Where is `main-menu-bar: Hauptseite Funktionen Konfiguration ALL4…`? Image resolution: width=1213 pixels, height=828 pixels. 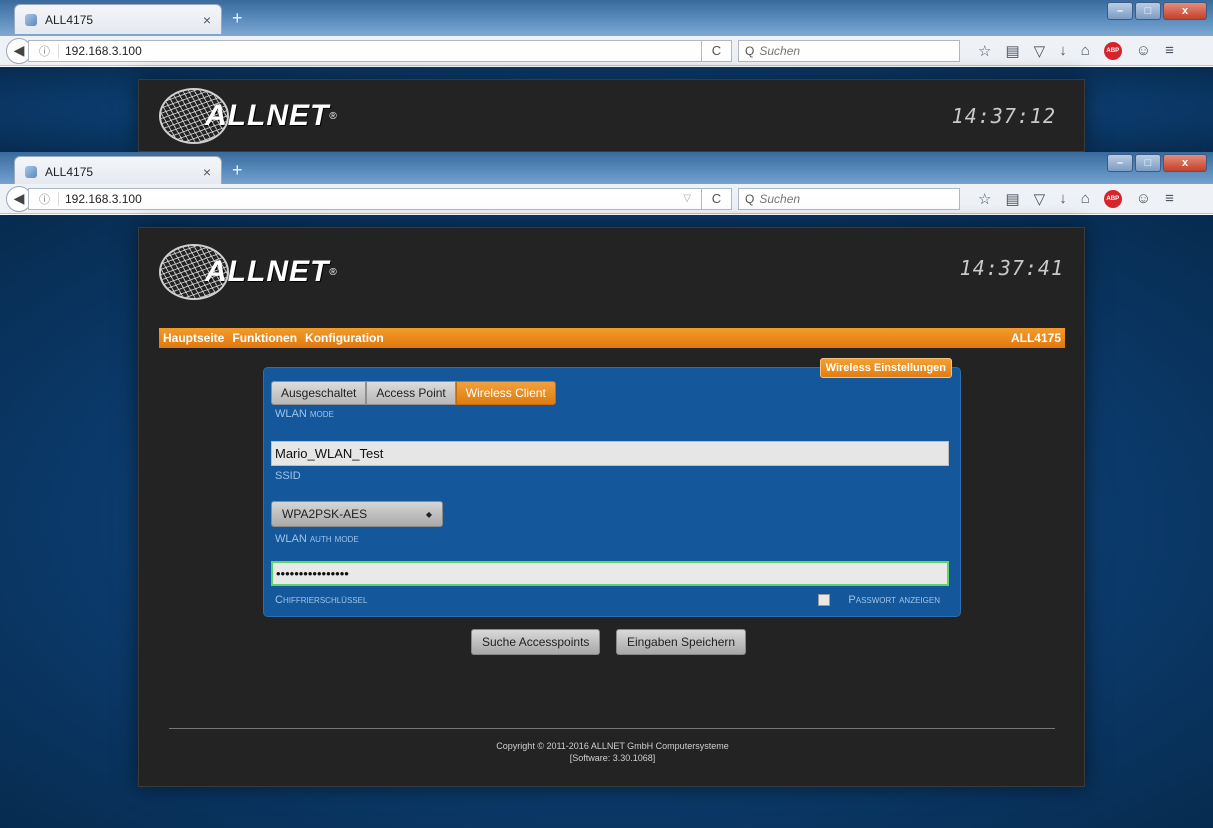 main-menu-bar: Hauptseite Funktionen Konfiguration ALL4… is located at coordinates (612, 338).